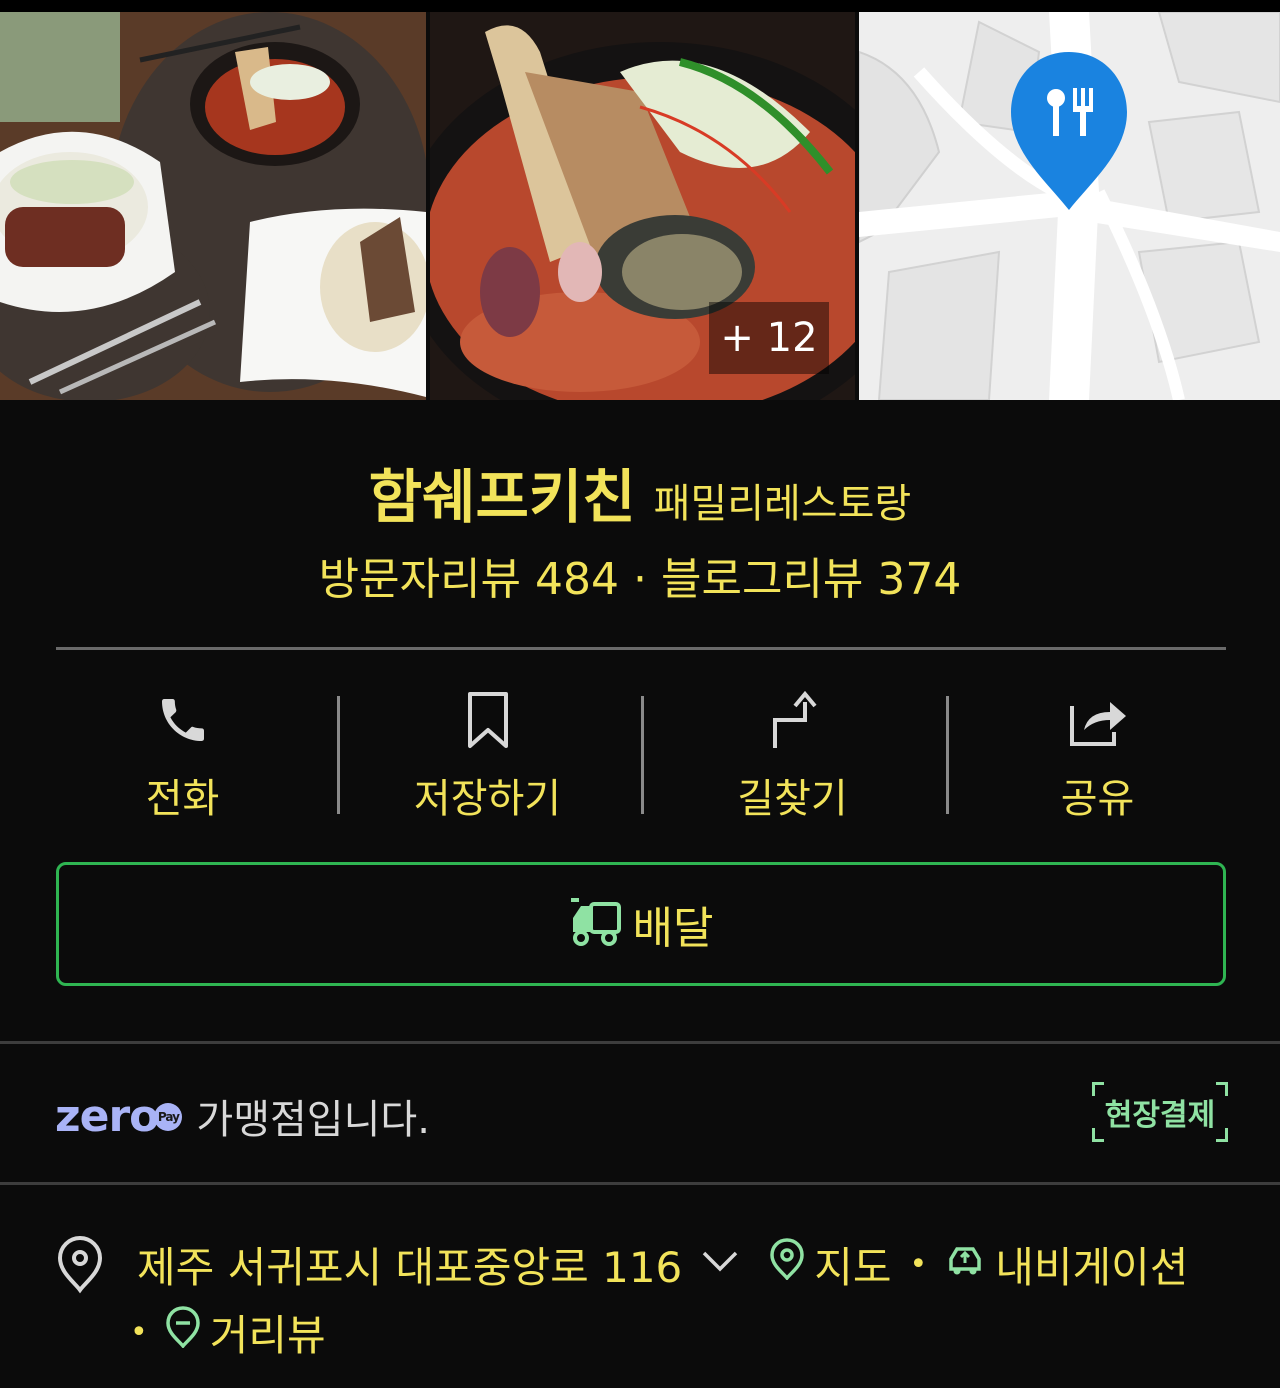 This screenshot has width=1280, height=1388. I want to click on directions-button: 길찾기, so click(792, 754).